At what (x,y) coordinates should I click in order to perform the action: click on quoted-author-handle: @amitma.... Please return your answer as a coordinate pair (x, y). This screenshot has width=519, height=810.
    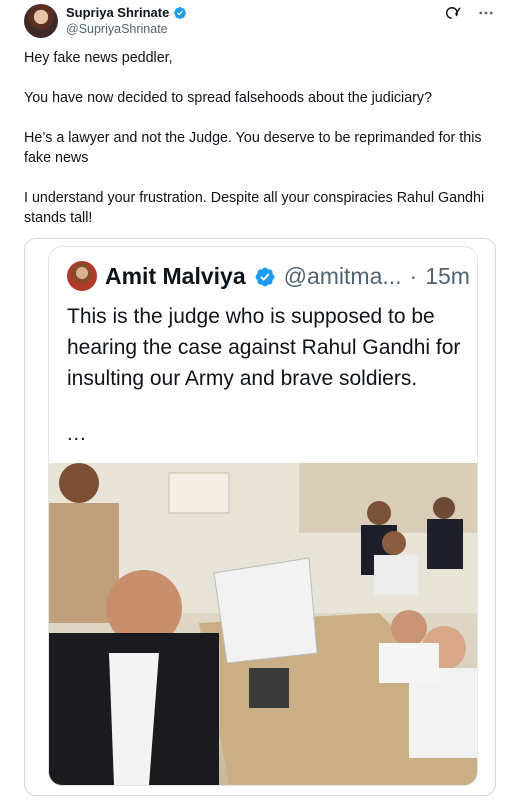
    Looking at the image, I should click on (342, 276).